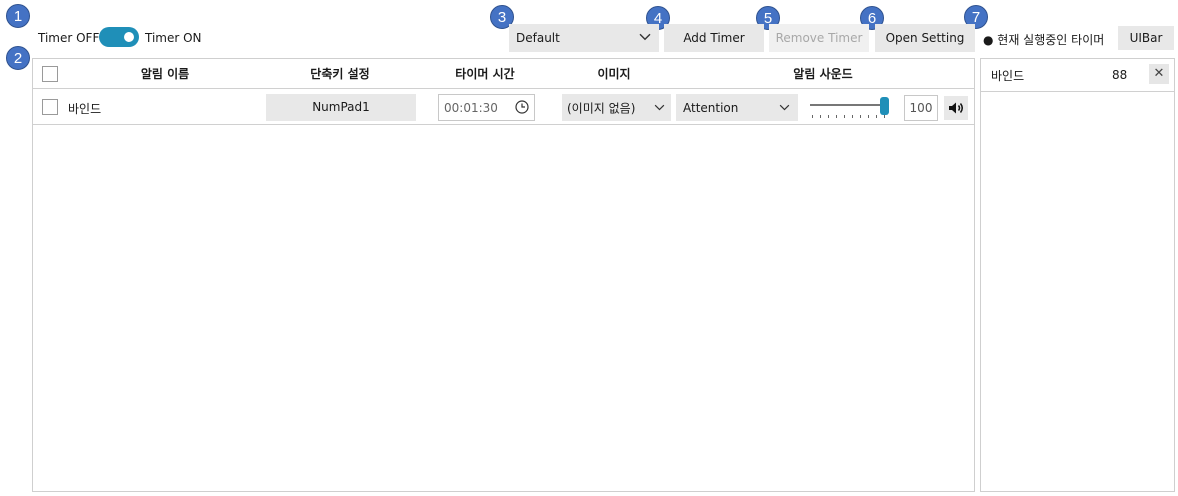  What do you see at coordinates (503, 88) in the screenshot?
I see `header-divider` at bounding box center [503, 88].